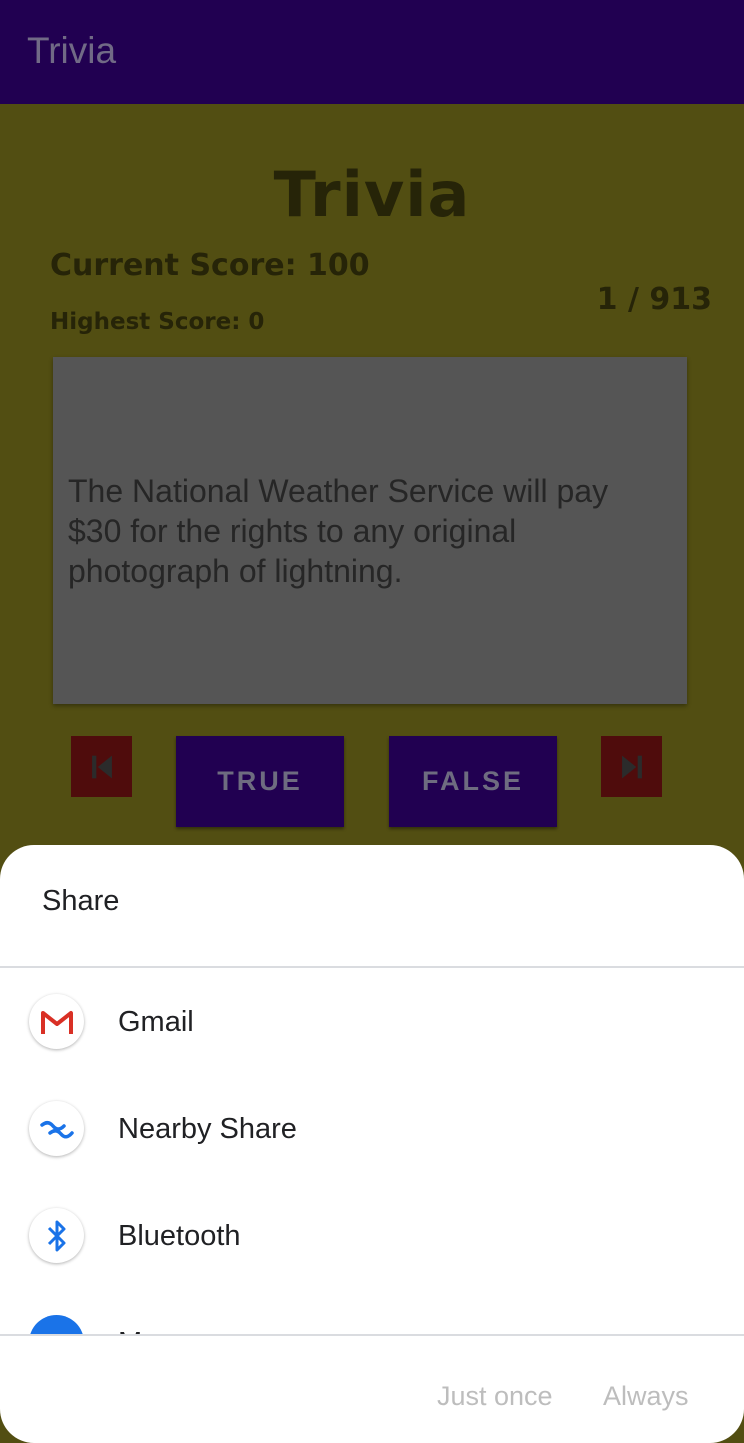 This screenshot has height=1443, width=744. What do you see at coordinates (156, 1022) in the screenshot?
I see `app-label: Gmail` at bounding box center [156, 1022].